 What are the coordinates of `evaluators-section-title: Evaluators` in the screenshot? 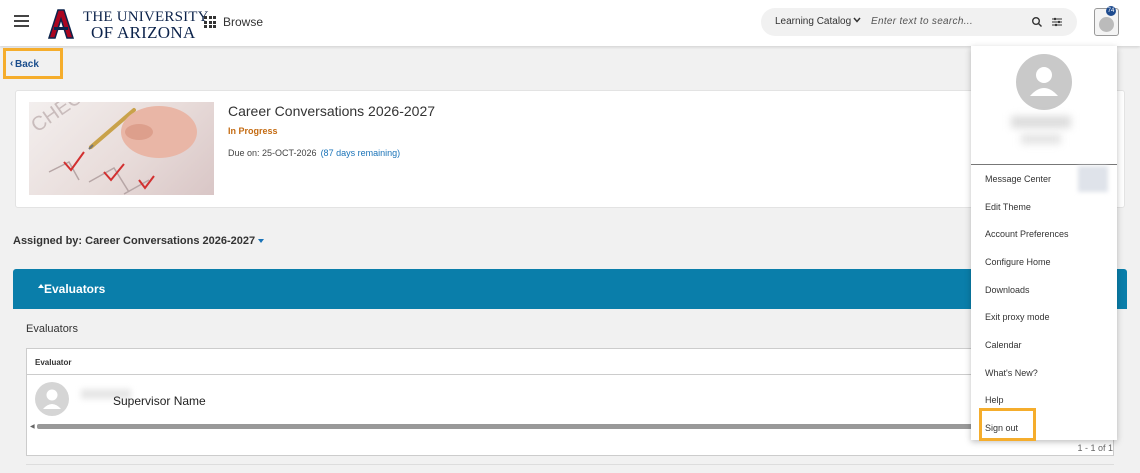 It's located at (75, 289).